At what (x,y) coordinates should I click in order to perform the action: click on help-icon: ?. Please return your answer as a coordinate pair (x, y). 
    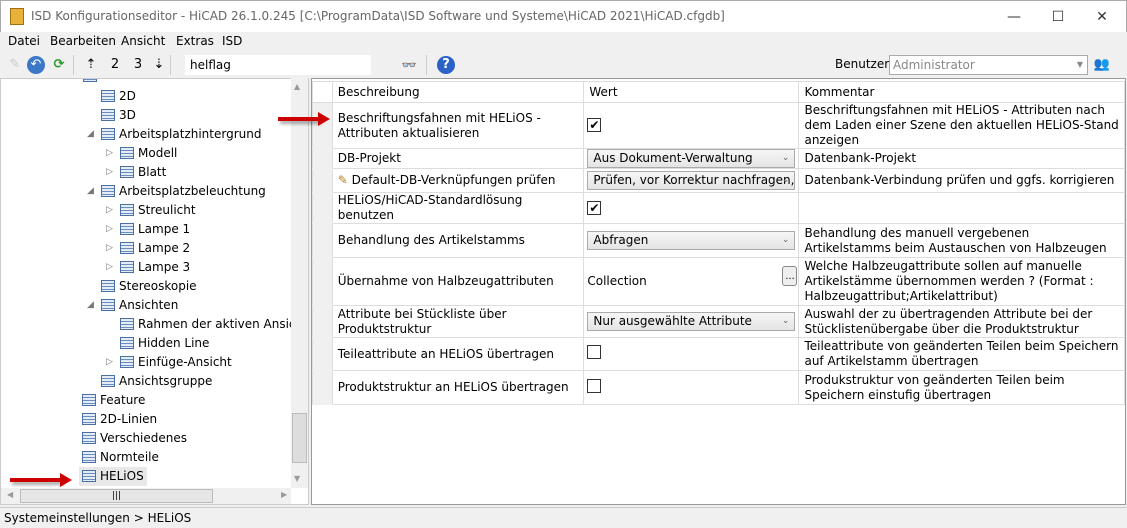
    Looking at the image, I should click on (446, 65).